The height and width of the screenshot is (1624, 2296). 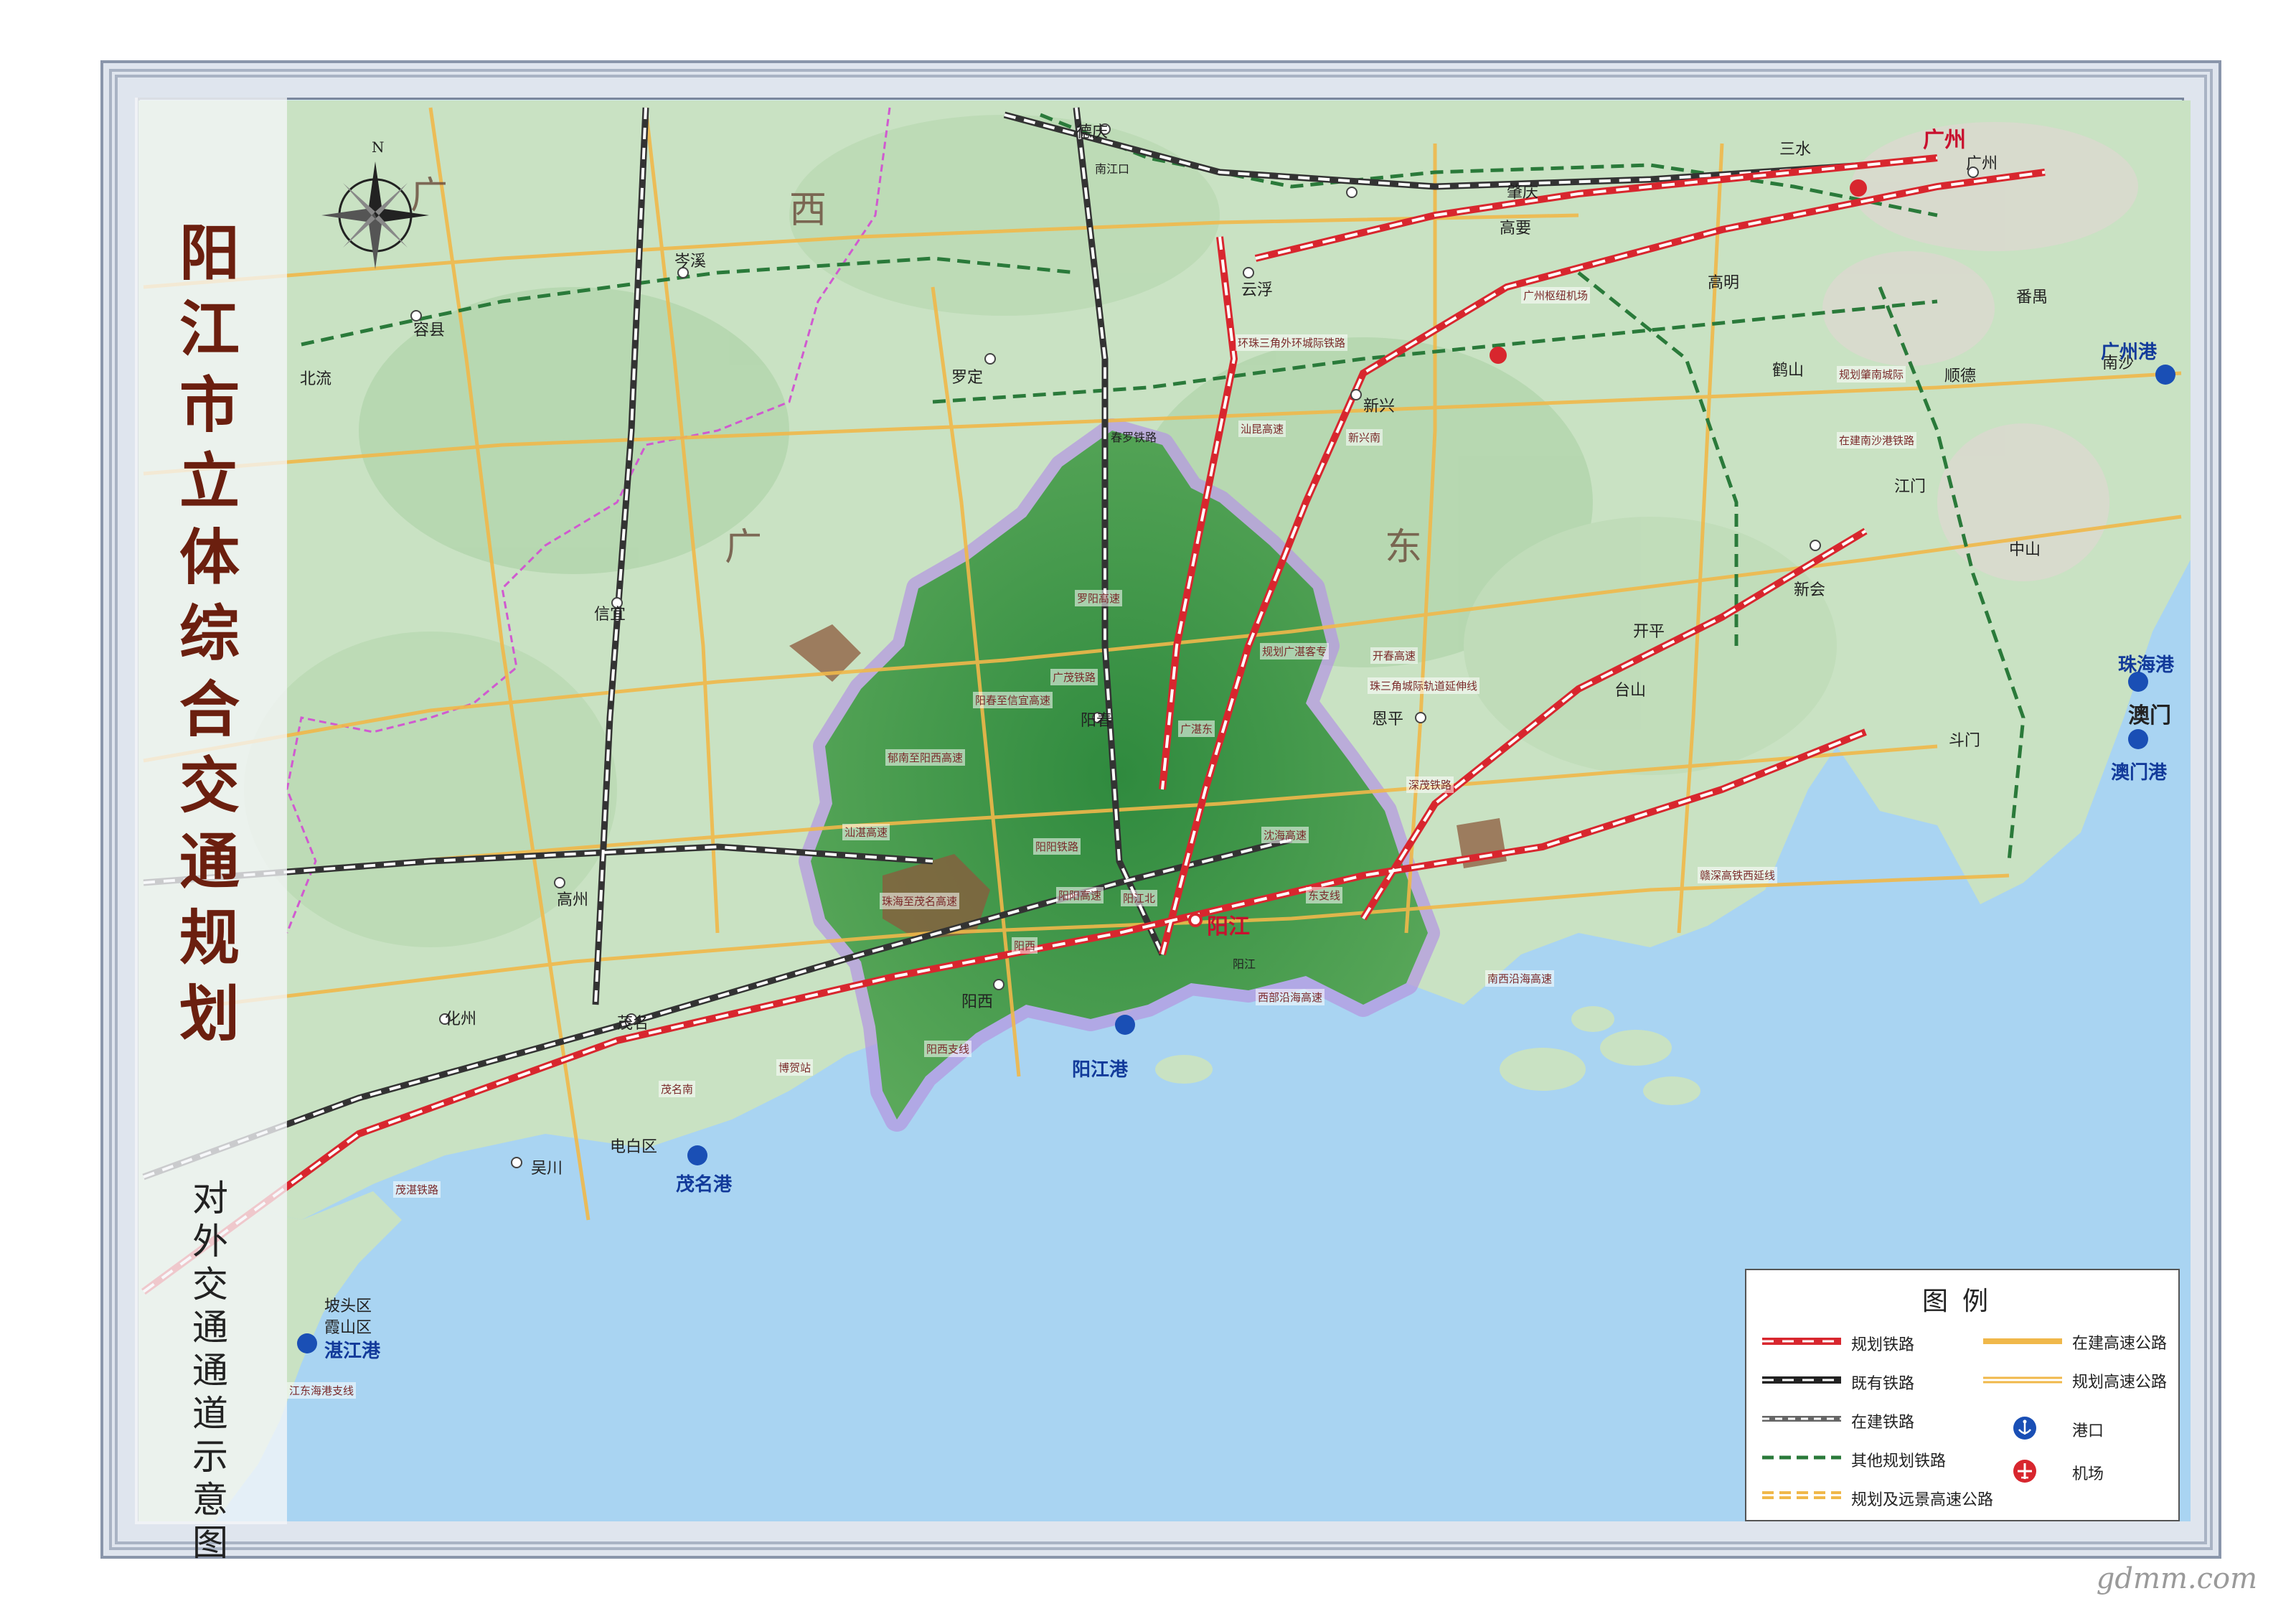 I want to click on map-title: 阳江市立体综合交通规划, so click(x=209, y=633).